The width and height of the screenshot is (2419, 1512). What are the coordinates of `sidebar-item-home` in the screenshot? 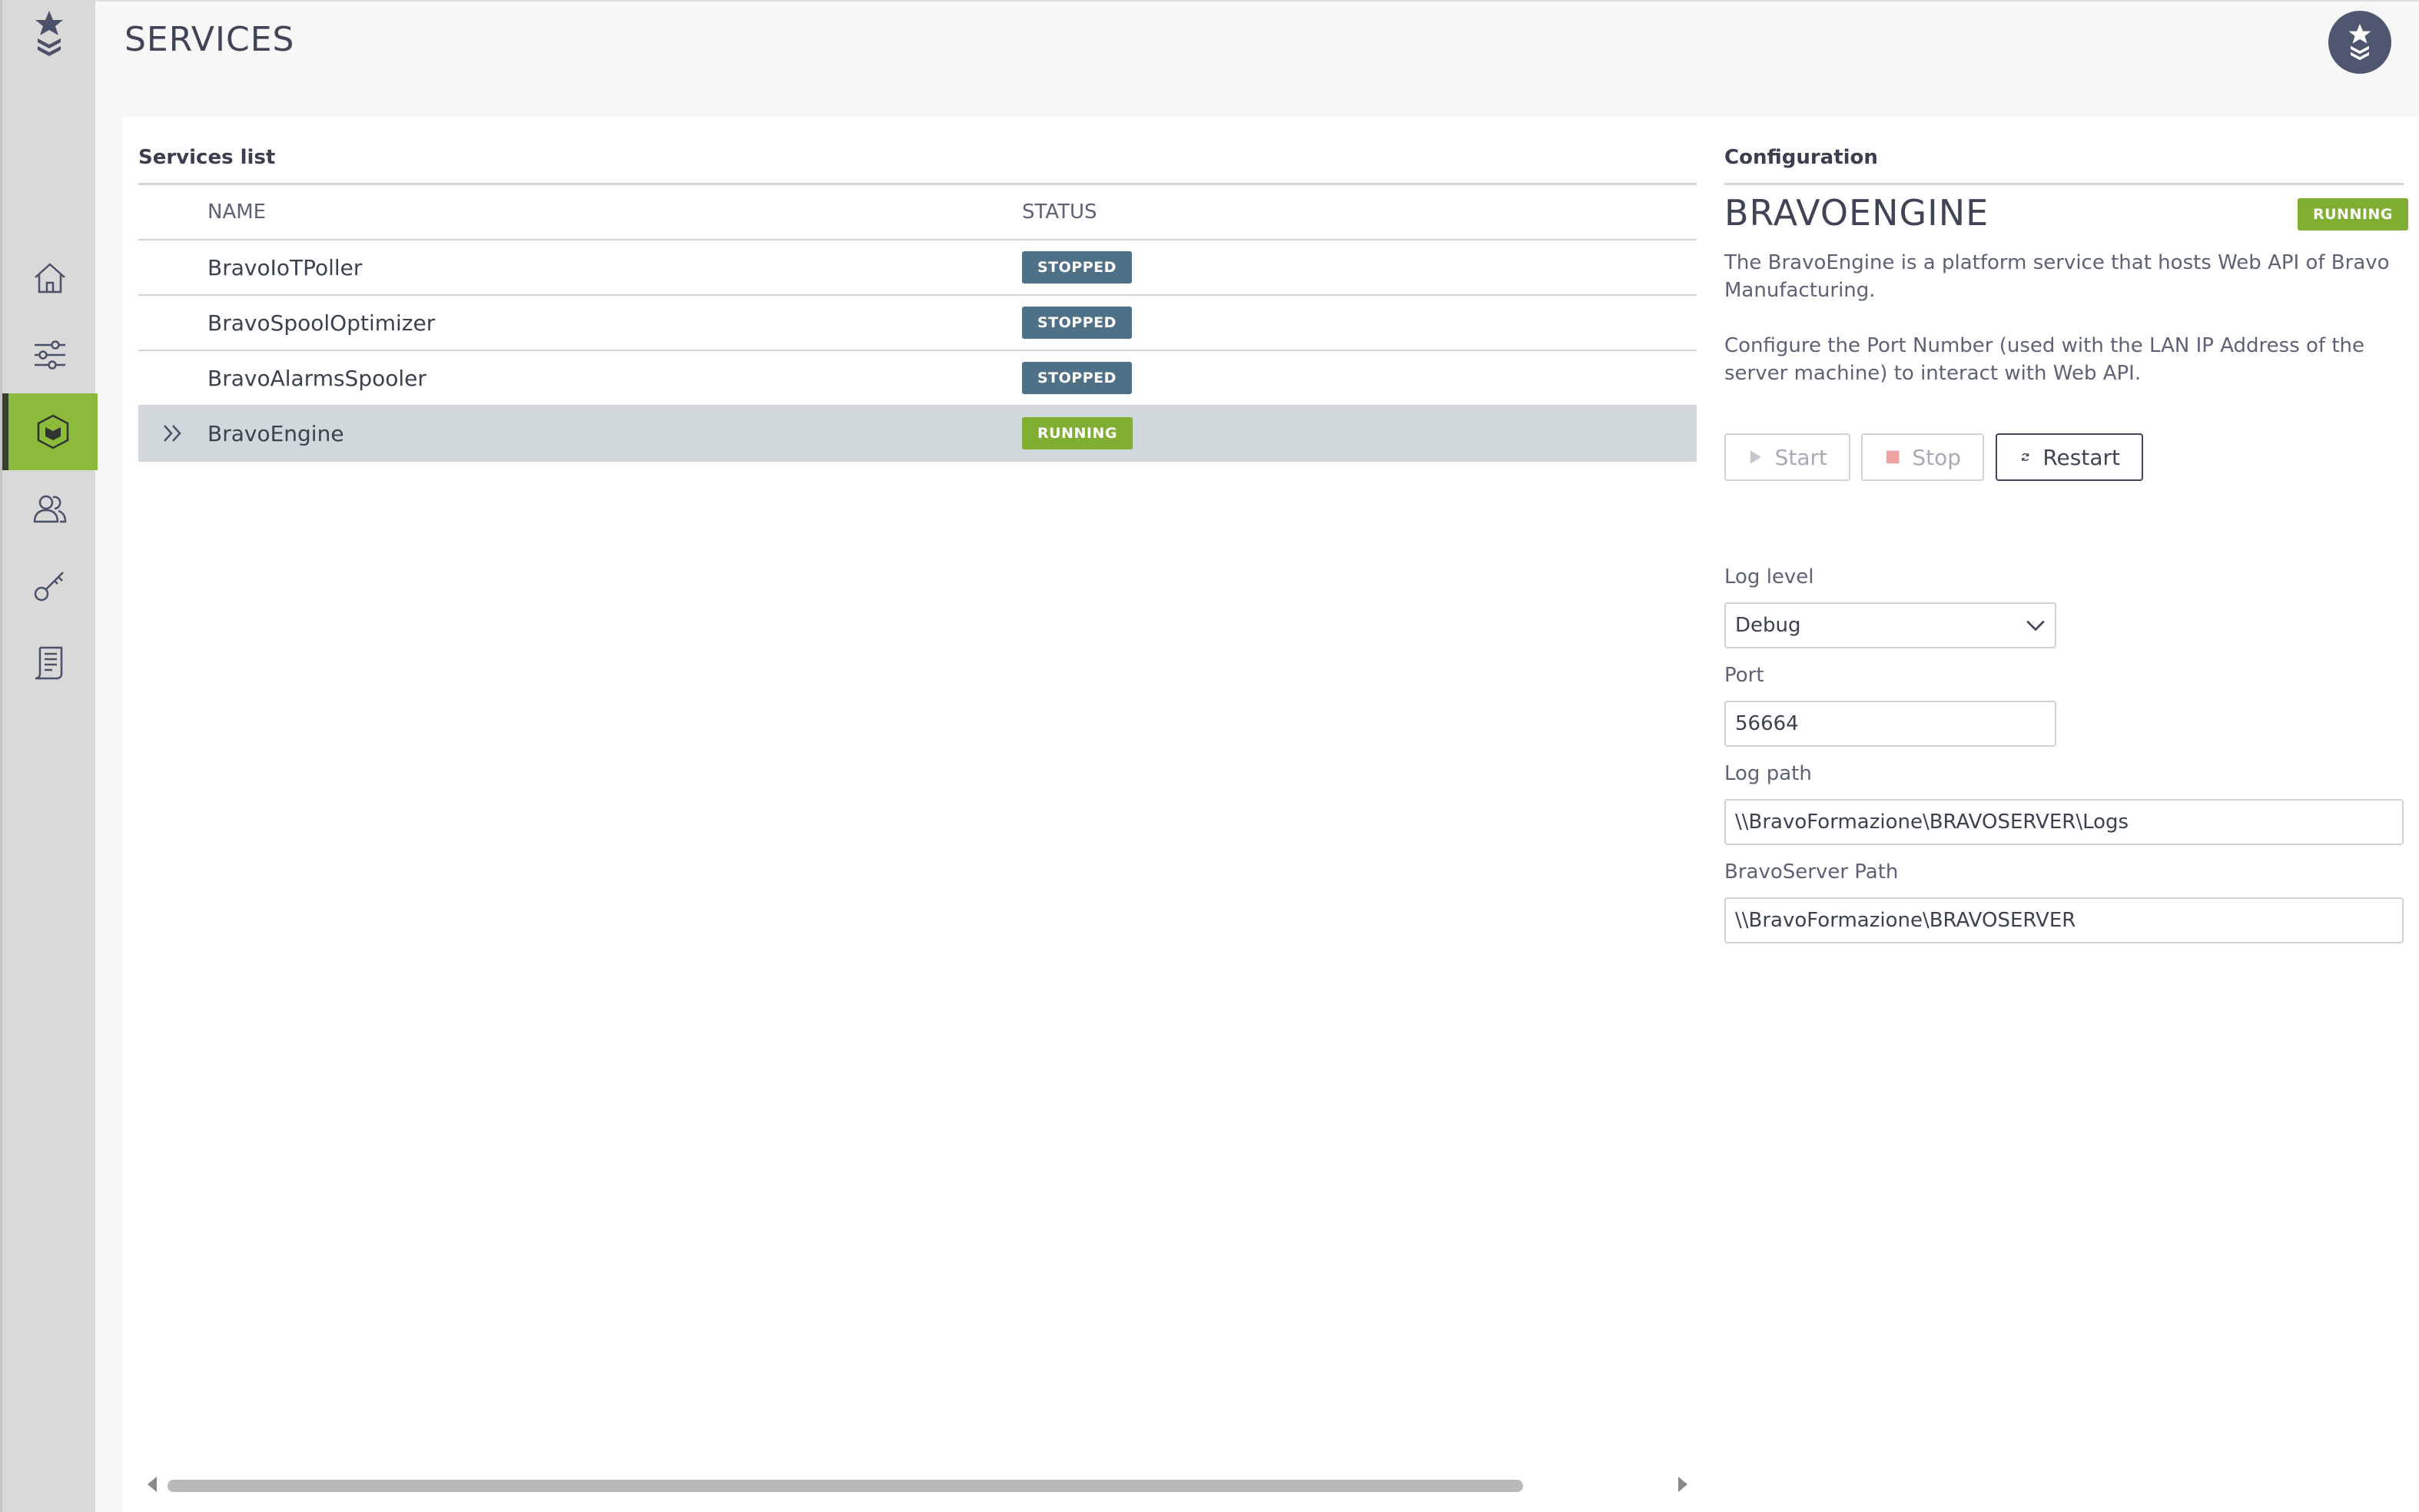 It's located at (50, 278).